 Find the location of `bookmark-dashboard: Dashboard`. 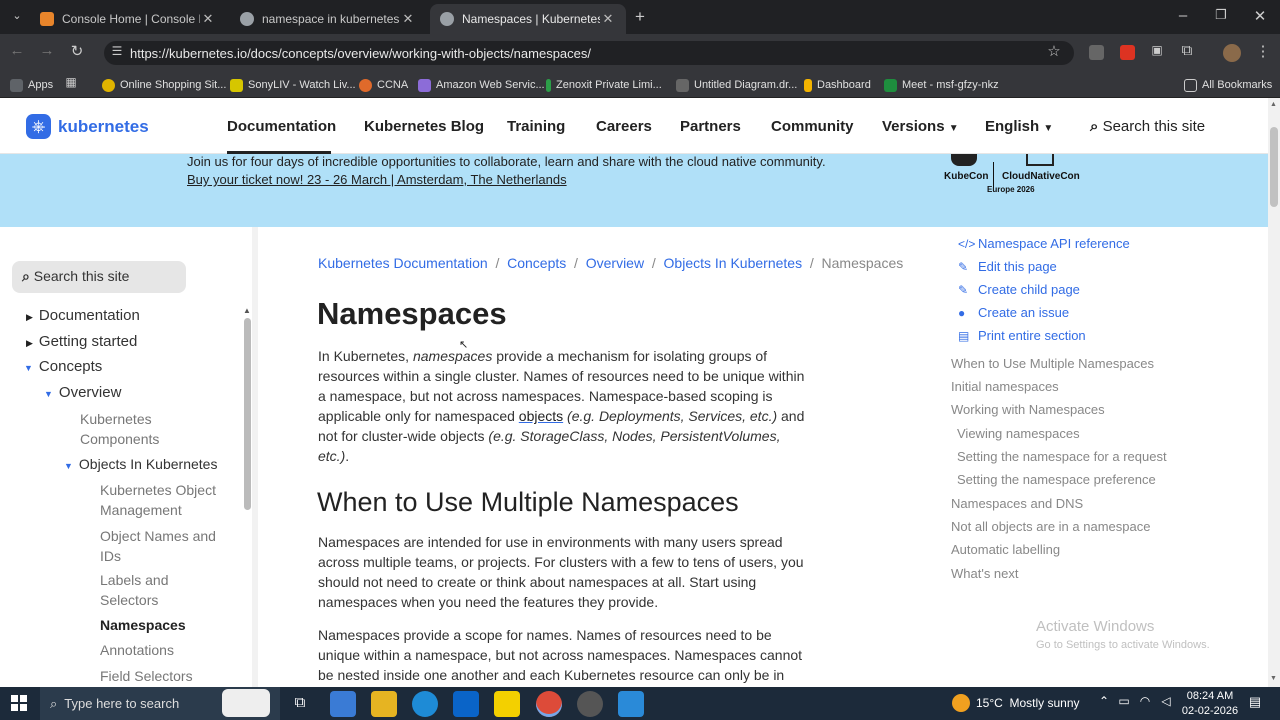

bookmark-dashboard: Dashboard is located at coordinates (837, 85).